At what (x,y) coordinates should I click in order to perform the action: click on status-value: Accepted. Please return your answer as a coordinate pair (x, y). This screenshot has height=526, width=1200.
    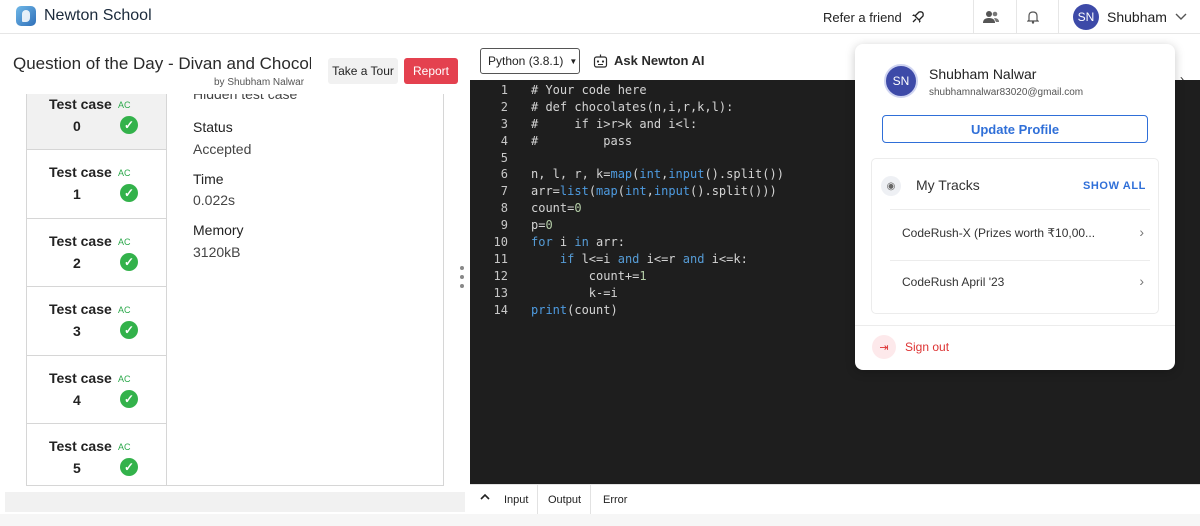
    Looking at the image, I should click on (222, 149).